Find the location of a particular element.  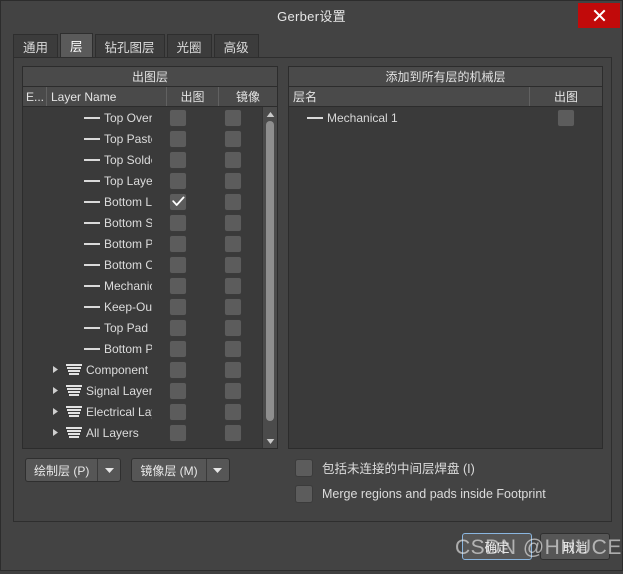

row-layer-name-cell: Electrical Layers is located at coordinates (99, 412).